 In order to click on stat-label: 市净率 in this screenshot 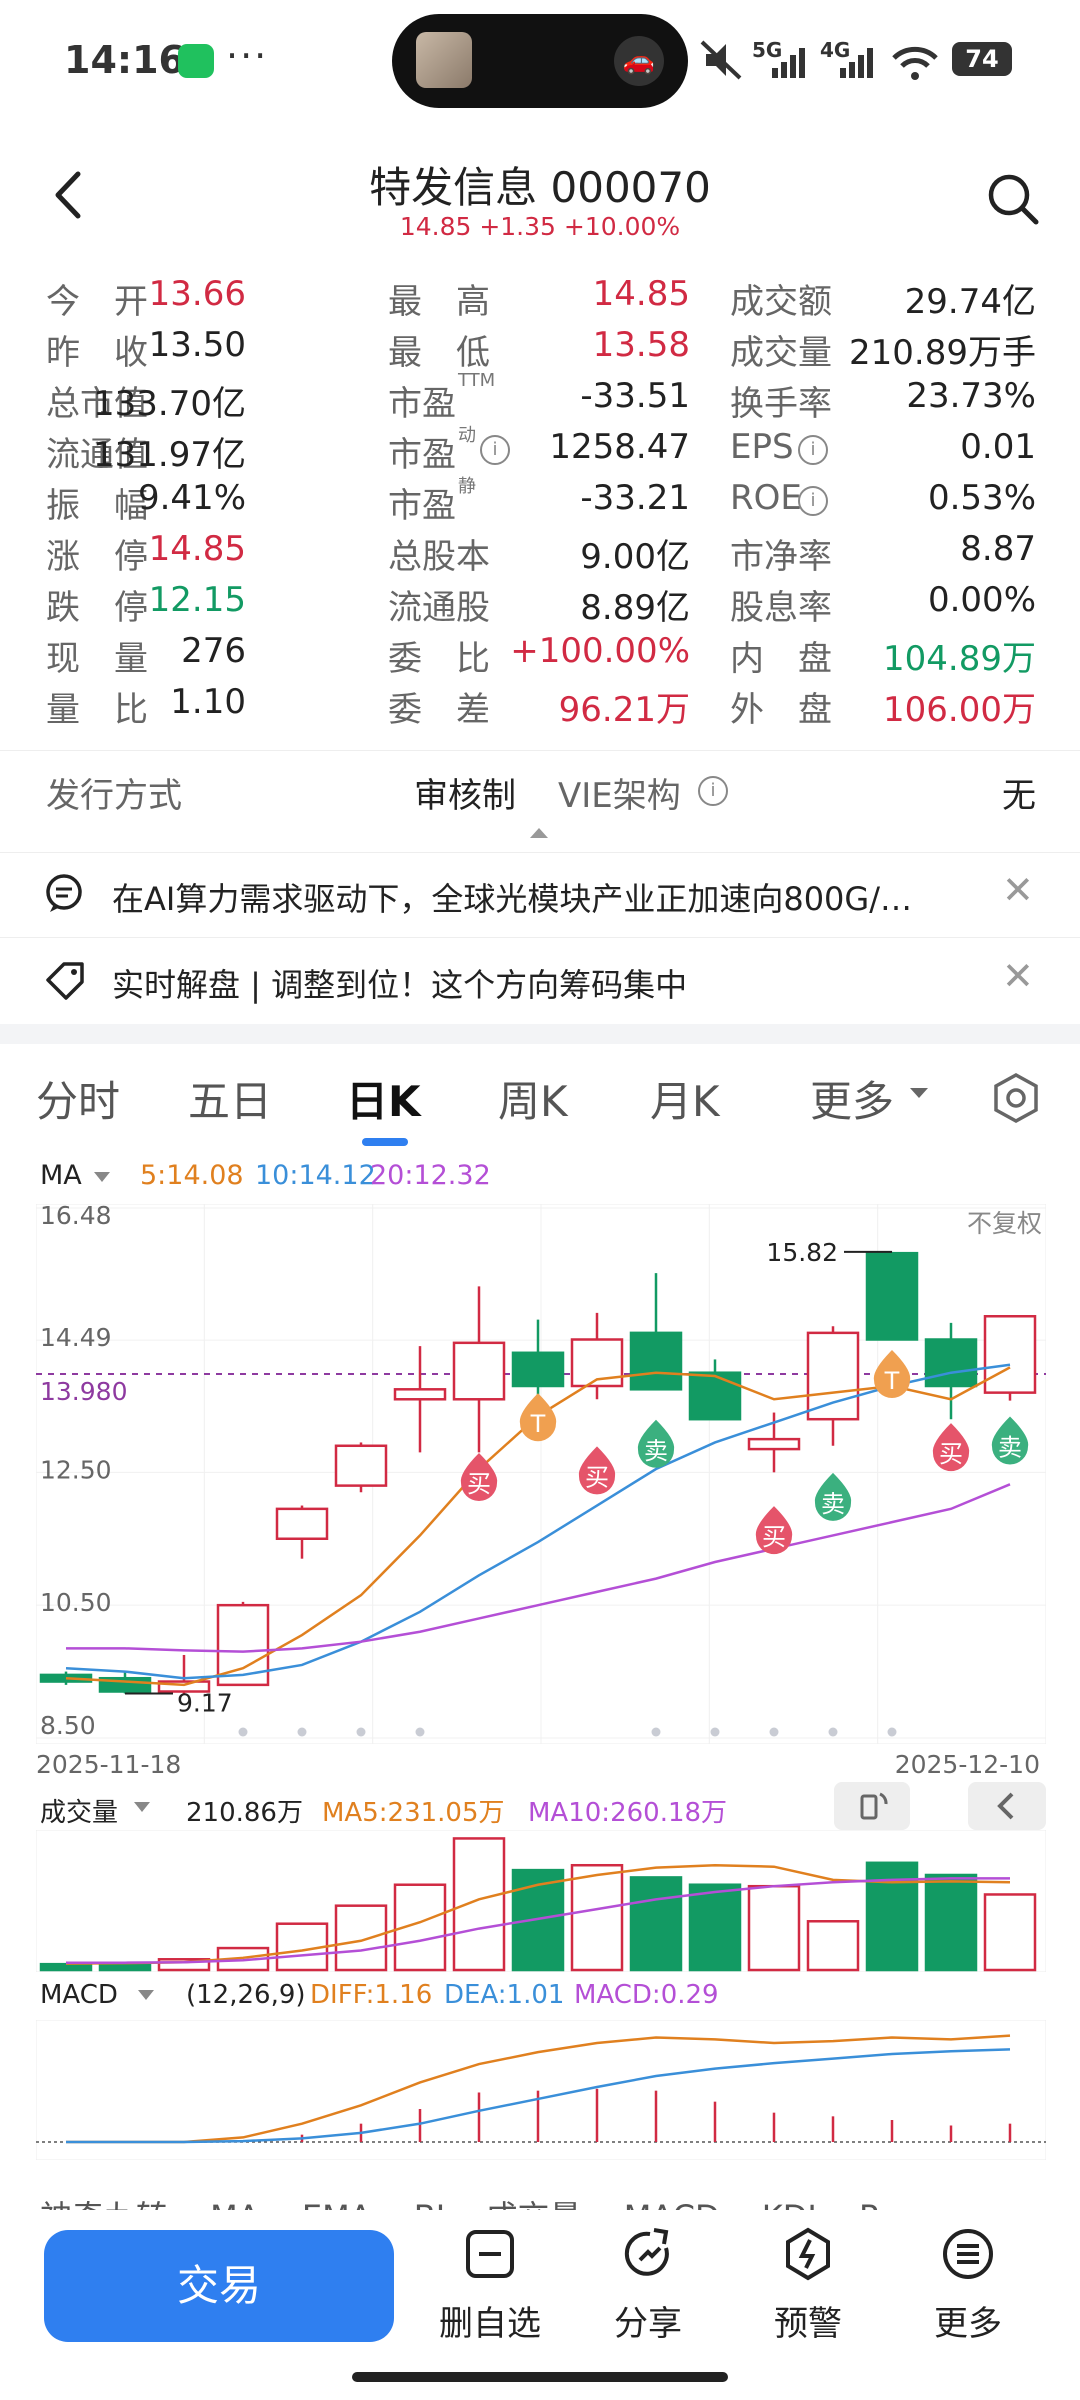, I will do `click(781, 557)`.